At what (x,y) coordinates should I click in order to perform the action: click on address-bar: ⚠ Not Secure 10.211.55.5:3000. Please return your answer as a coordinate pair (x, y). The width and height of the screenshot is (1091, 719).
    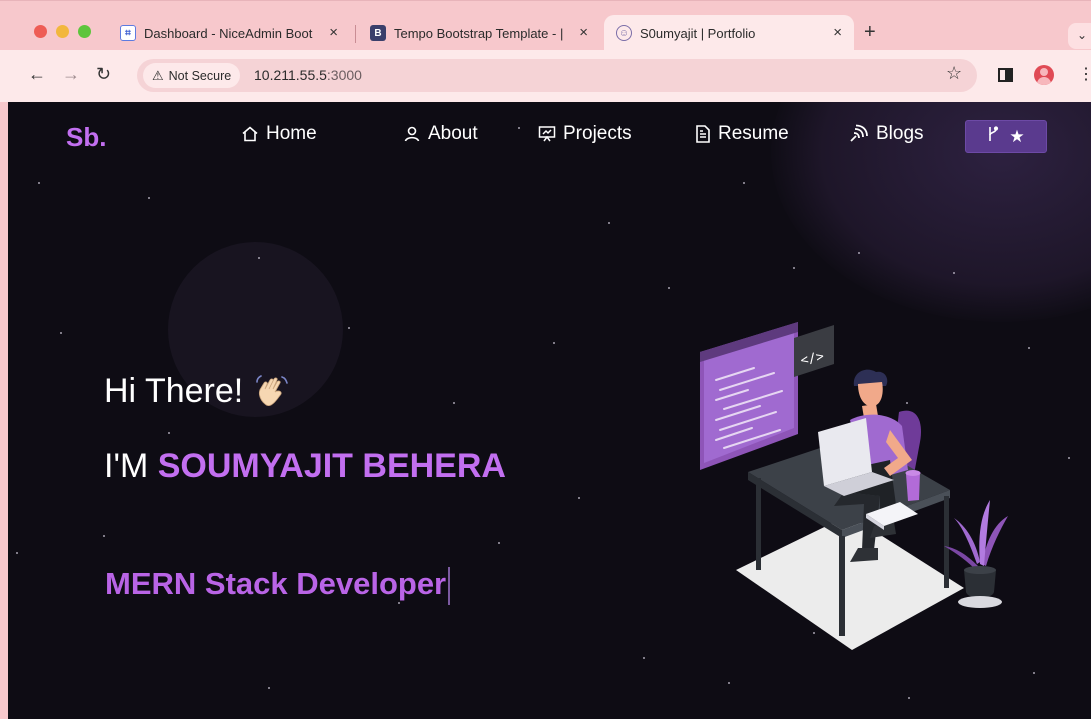
    Looking at the image, I should click on (557, 75).